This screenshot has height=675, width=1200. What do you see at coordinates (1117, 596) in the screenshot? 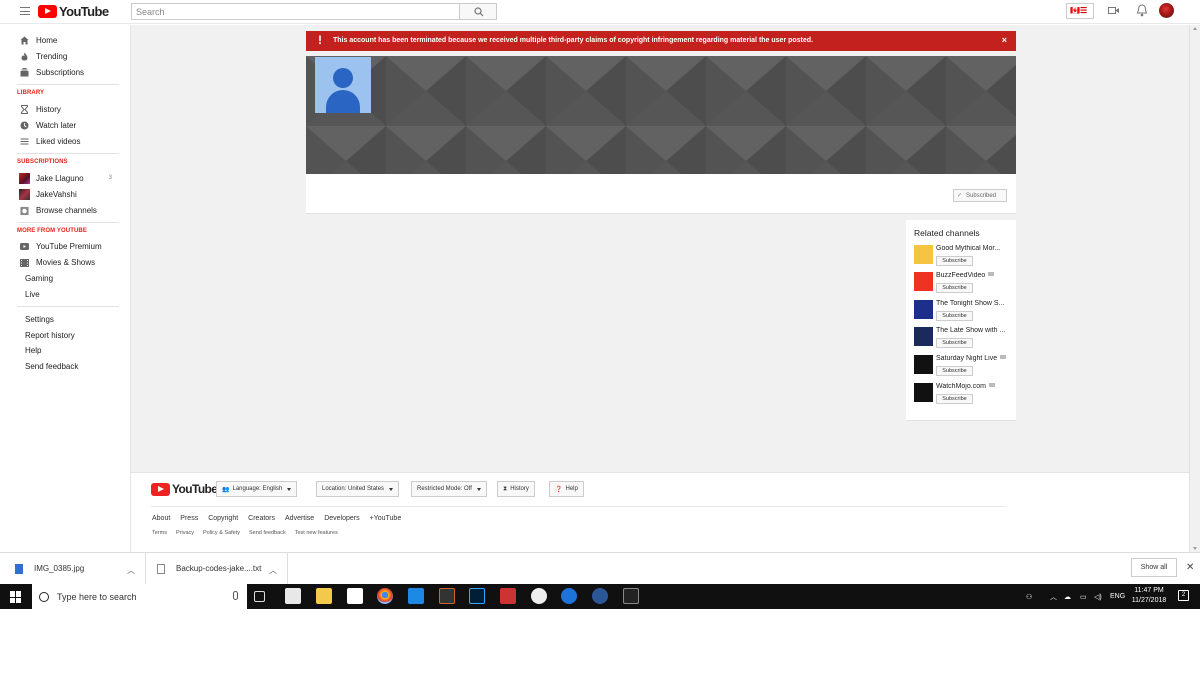
I see `input-language: ENG` at bounding box center [1117, 596].